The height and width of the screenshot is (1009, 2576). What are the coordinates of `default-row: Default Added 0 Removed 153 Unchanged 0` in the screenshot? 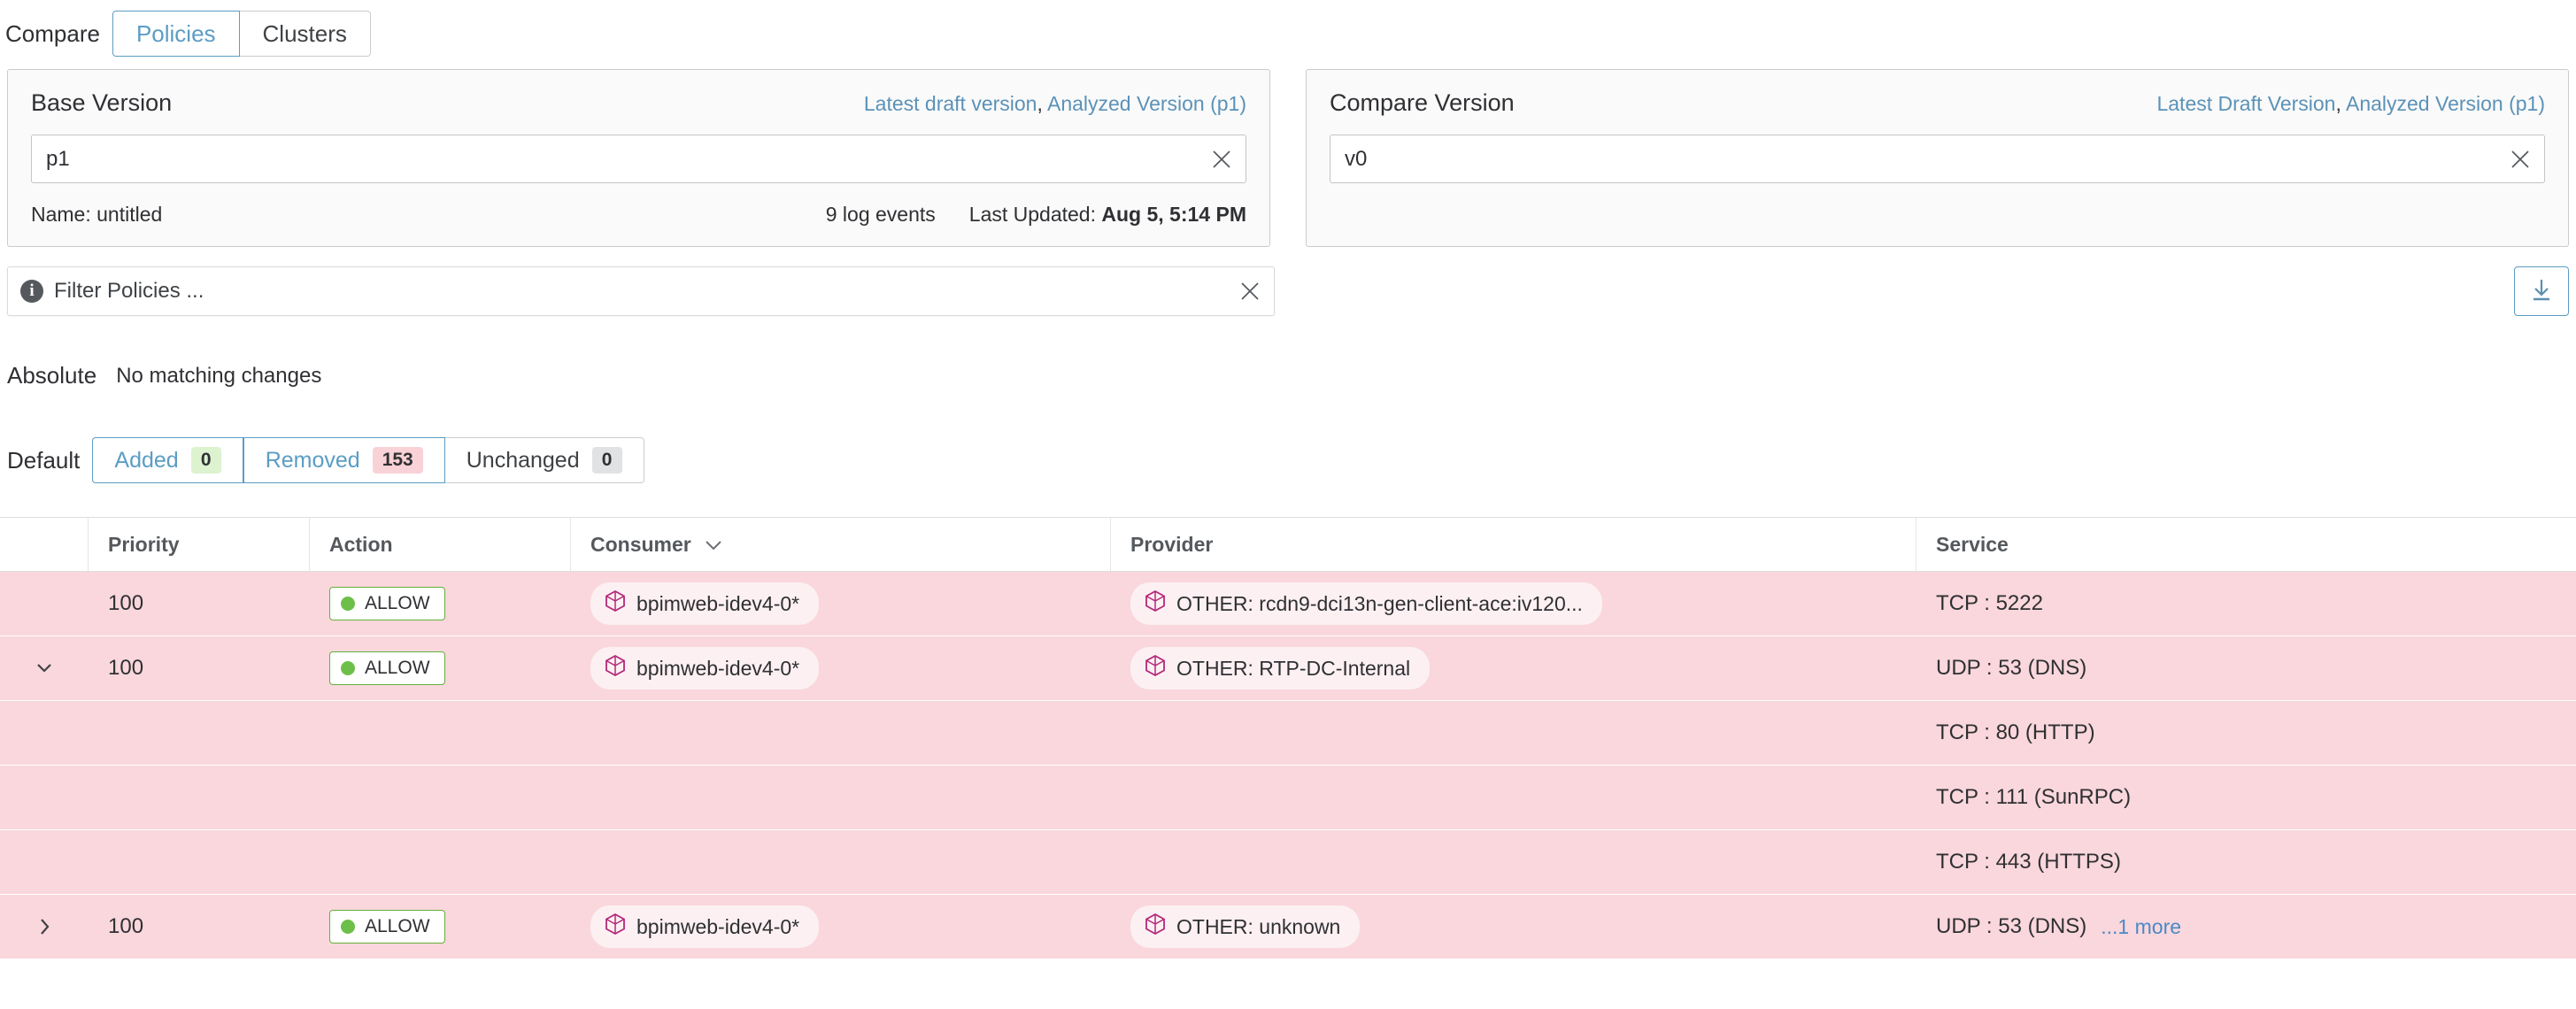 It's located at (1288, 436).